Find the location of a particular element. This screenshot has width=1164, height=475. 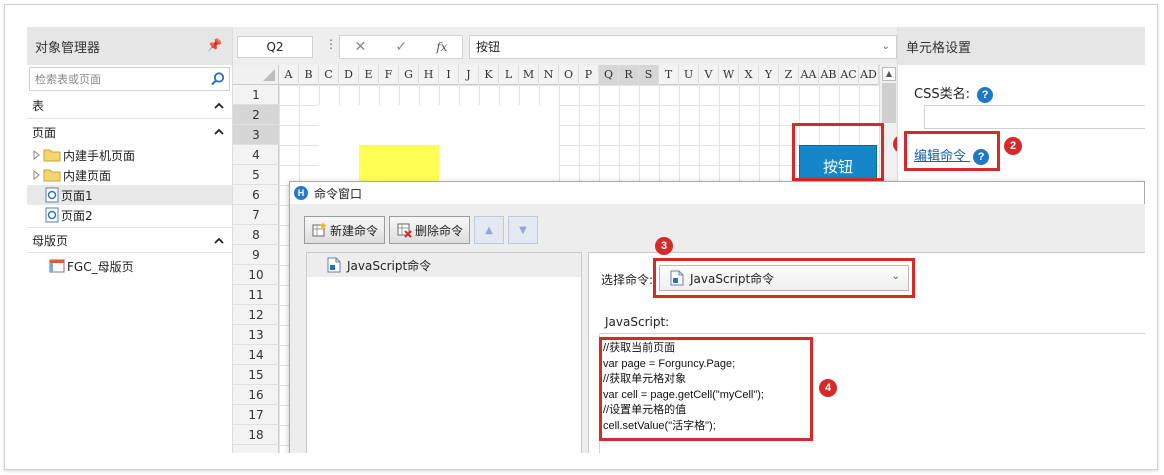

formula-bar: Q2 ⋮ ✕ ✓ fx 按钮 ⌄ is located at coordinates (565, 46).